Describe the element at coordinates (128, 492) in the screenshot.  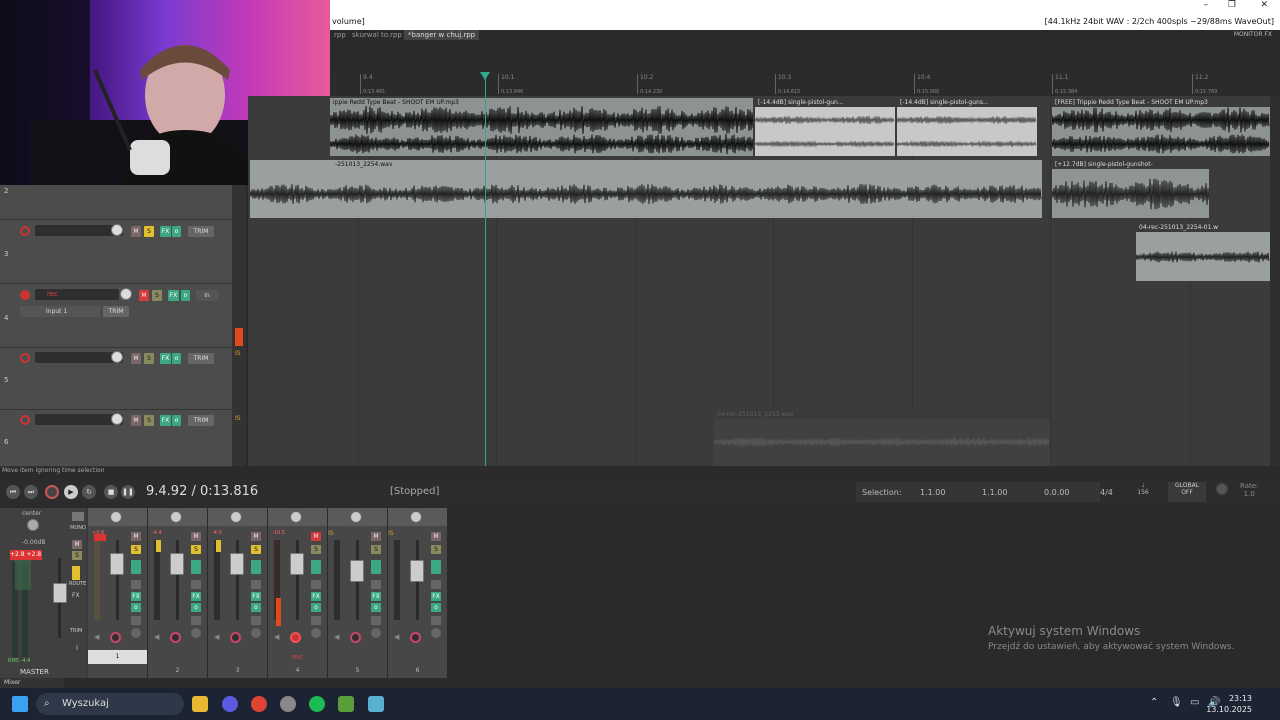
I see `pause-button: ❚❚` at that location.